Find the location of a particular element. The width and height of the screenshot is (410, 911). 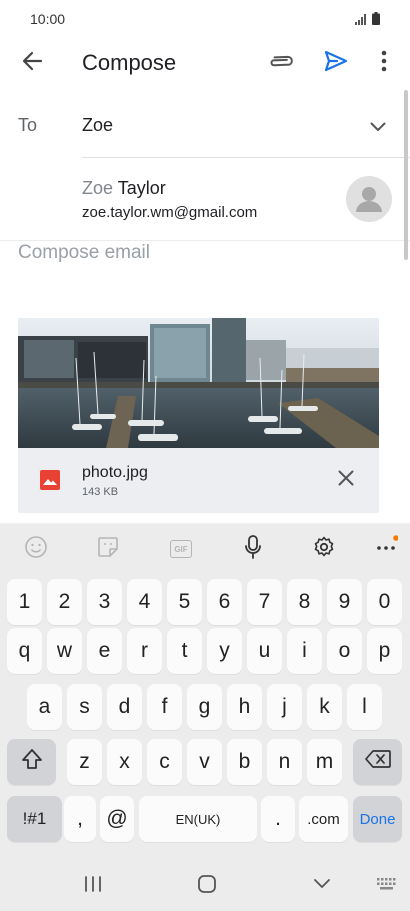

back-button is located at coordinates (32, 63).